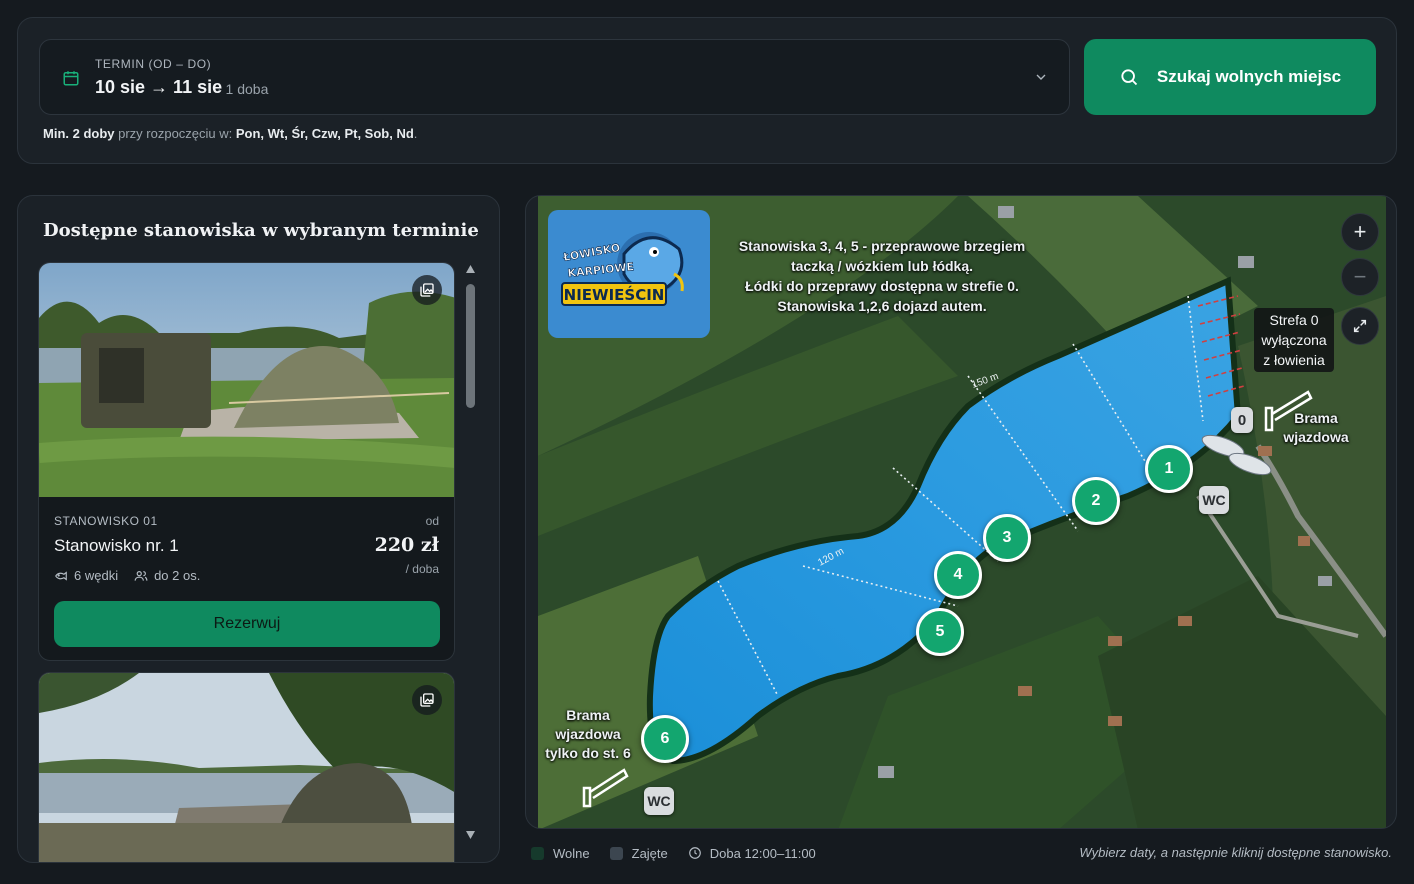 This screenshot has width=1414, height=884. What do you see at coordinates (882, 266) in the screenshot?
I see `map-note-line: taczką / wózkiem lub łódką.` at bounding box center [882, 266].